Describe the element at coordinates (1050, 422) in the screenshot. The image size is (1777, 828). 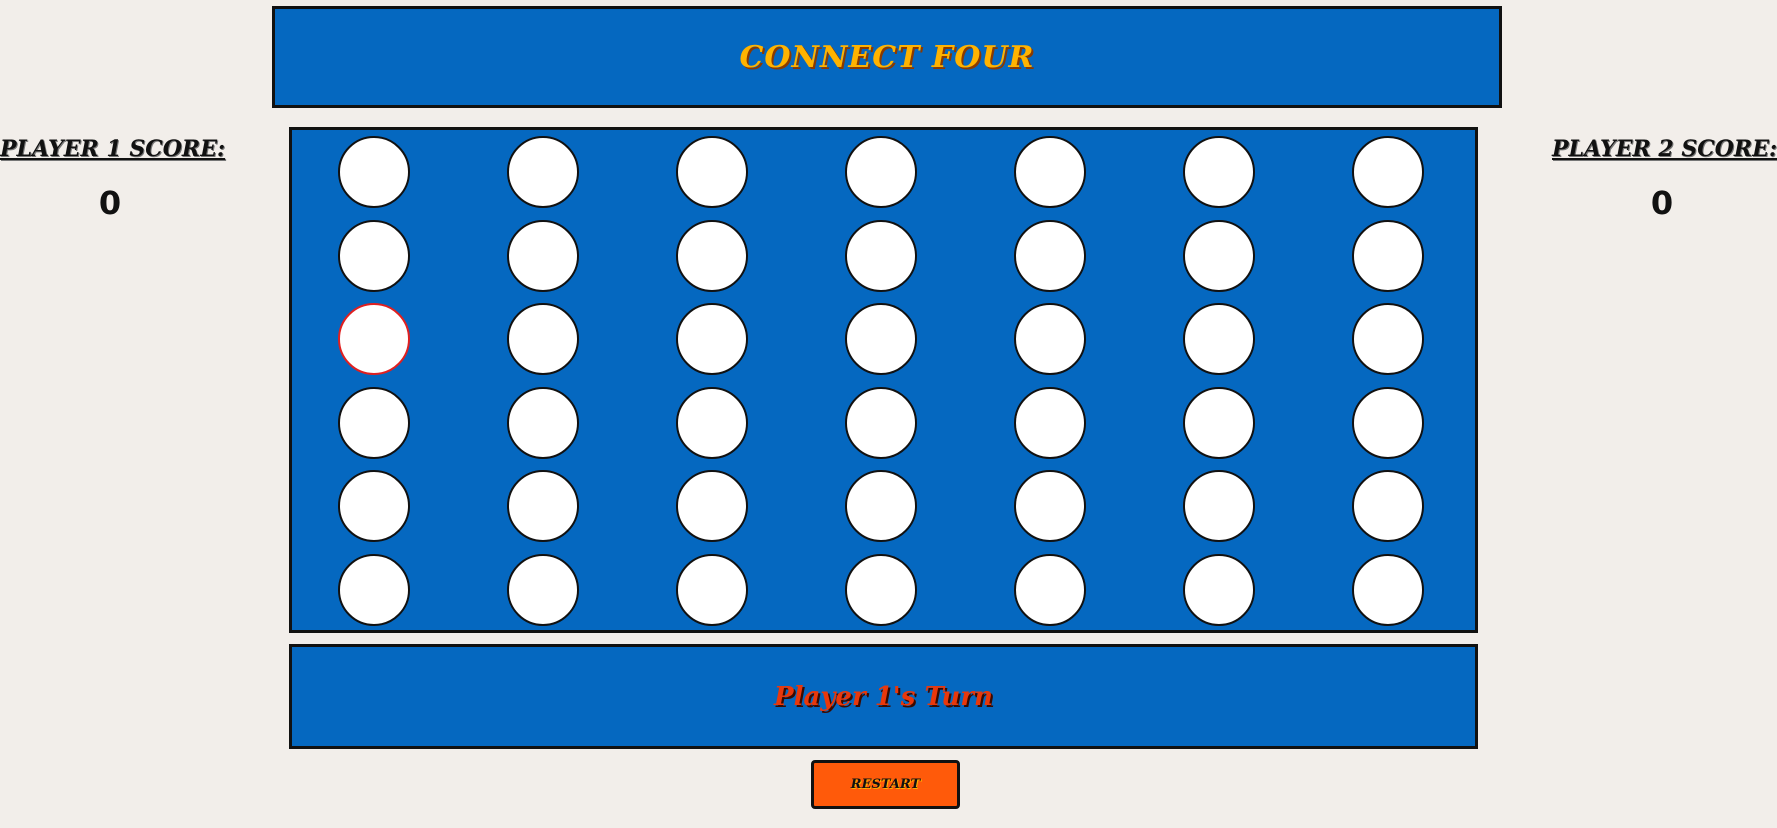
I see `board-slot-r4-c5` at that location.